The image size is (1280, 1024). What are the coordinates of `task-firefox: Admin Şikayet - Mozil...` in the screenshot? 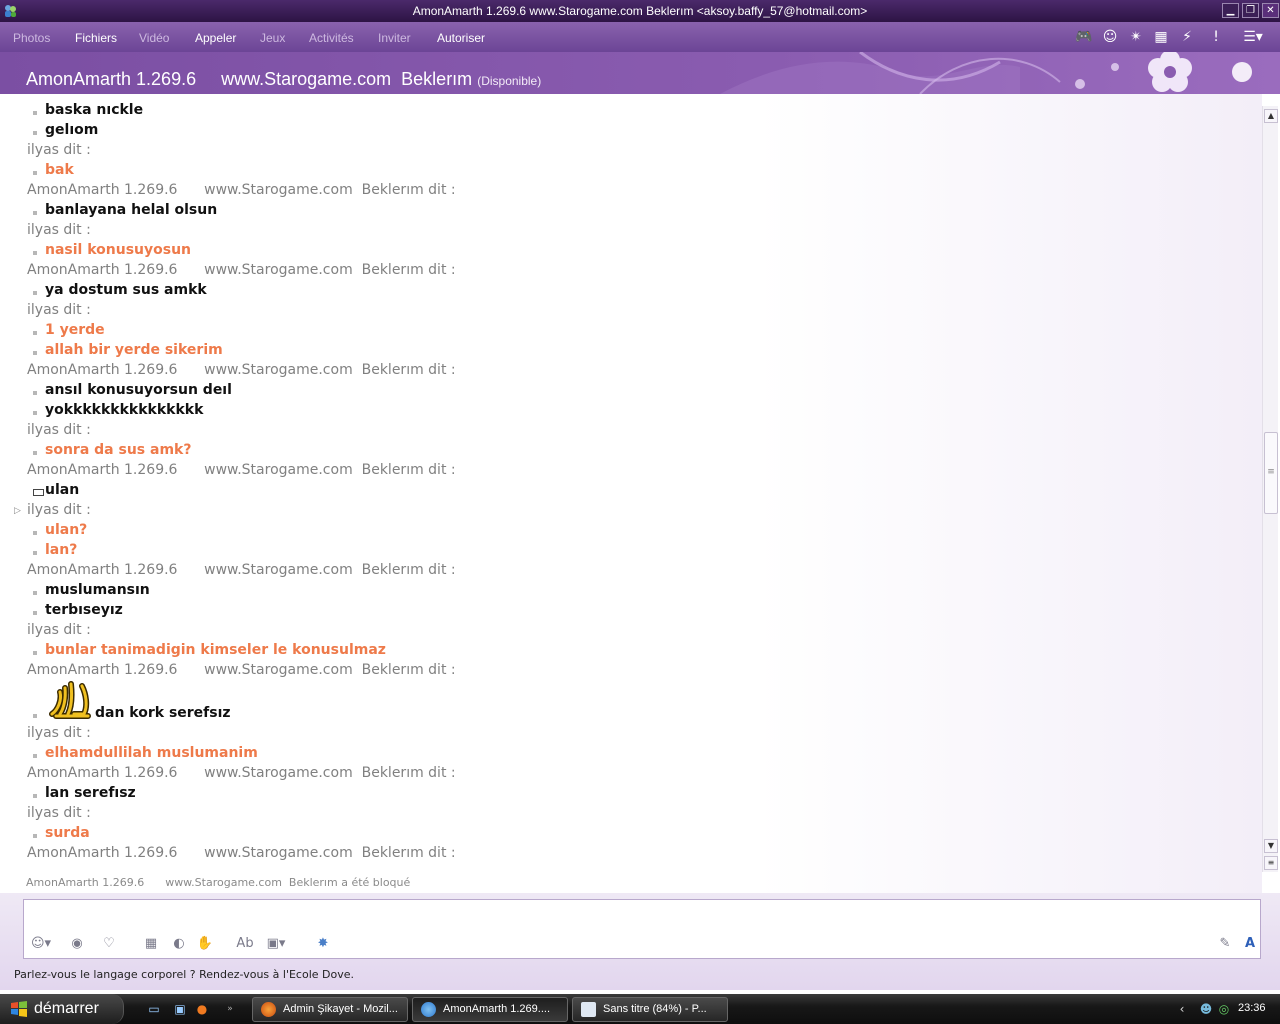 It's located at (330, 1009).